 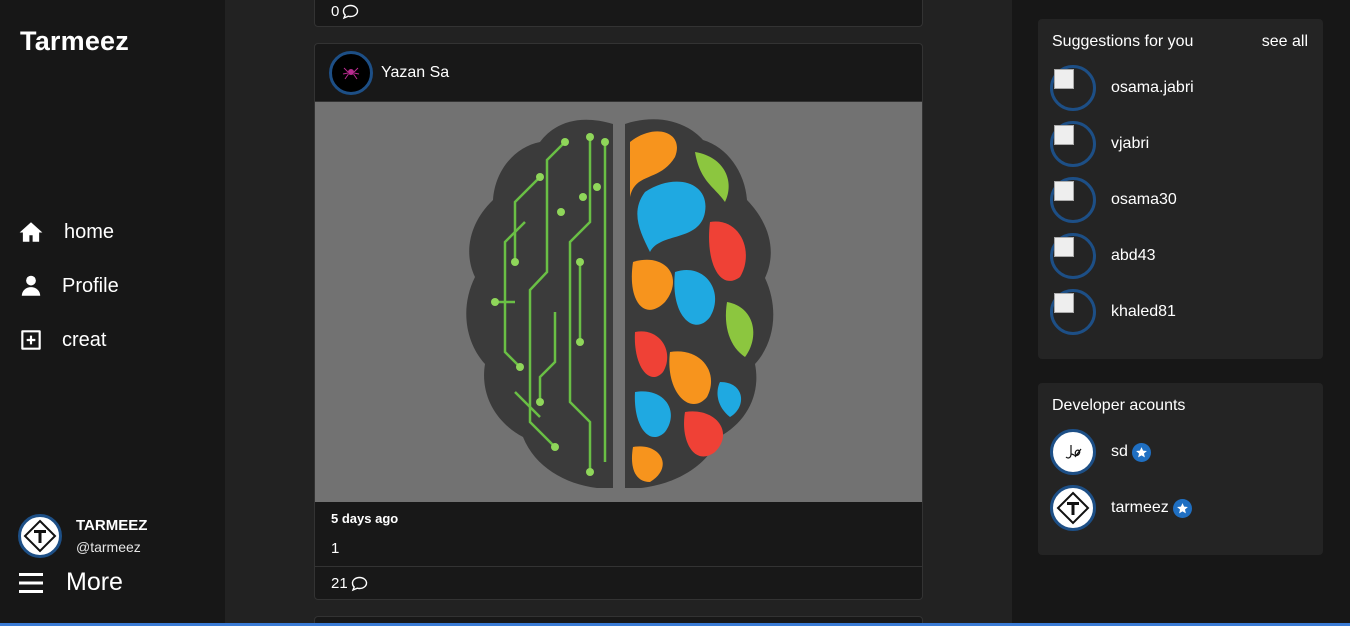 I want to click on comments-button: 21, so click(x=618, y=583).